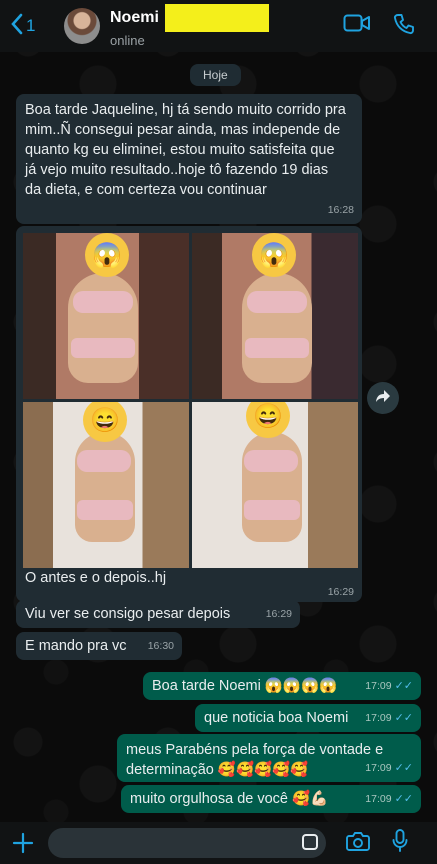 This screenshot has height=864, width=437. What do you see at coordinates (358, 843) in the screenshot?
I see `camera-icon` at bounding box center [358, 843].